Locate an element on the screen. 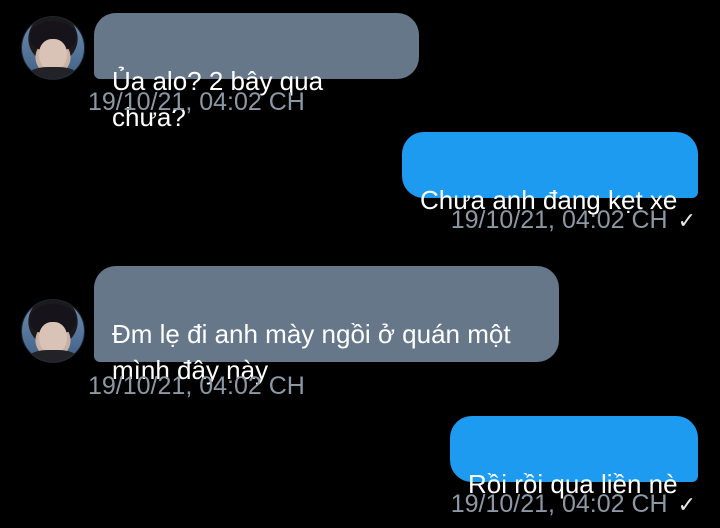 The image size is (720, 528). message-bubble-sent: Rồi rồi qua liền nè is located at coordinates (574, 457).